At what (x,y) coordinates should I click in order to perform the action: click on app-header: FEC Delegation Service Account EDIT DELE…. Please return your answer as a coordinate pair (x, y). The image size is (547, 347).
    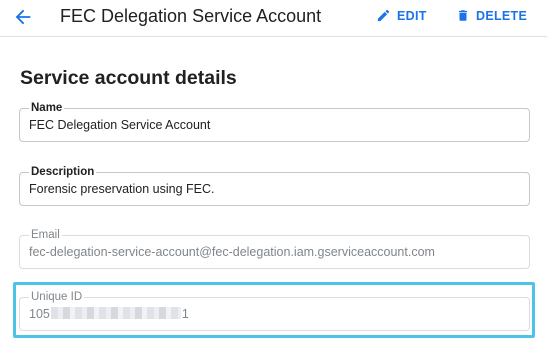
    Looking at the image, I should click on (273, 18).